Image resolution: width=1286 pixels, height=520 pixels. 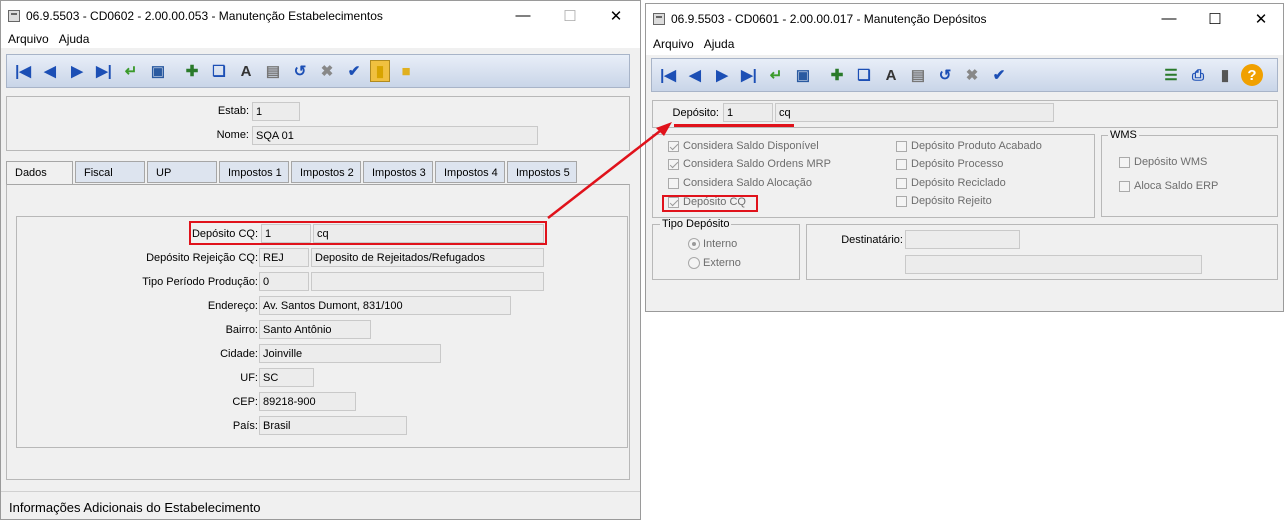 I want to click on highlight-arrow, so click(x=609, y=170).